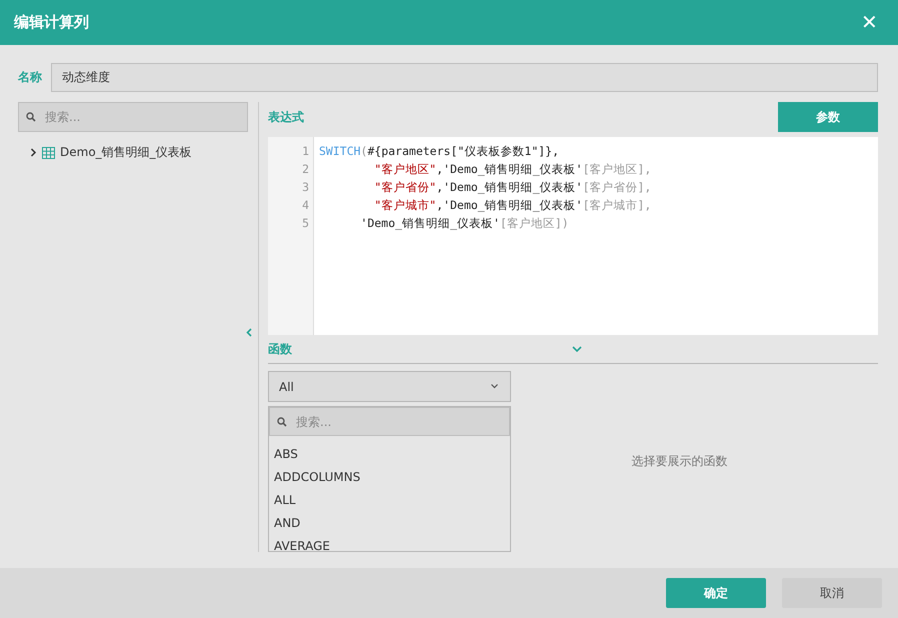 This screenshot has width=898, height=618. What do you see at coordinates (48, 152) in the screenshot?
I see `table-icon` at bounding box center [48, 152].